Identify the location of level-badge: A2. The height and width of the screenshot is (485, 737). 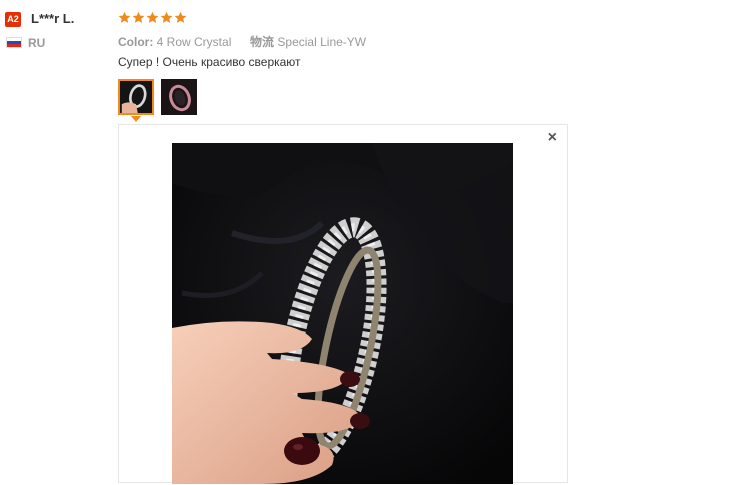
(13, 19).